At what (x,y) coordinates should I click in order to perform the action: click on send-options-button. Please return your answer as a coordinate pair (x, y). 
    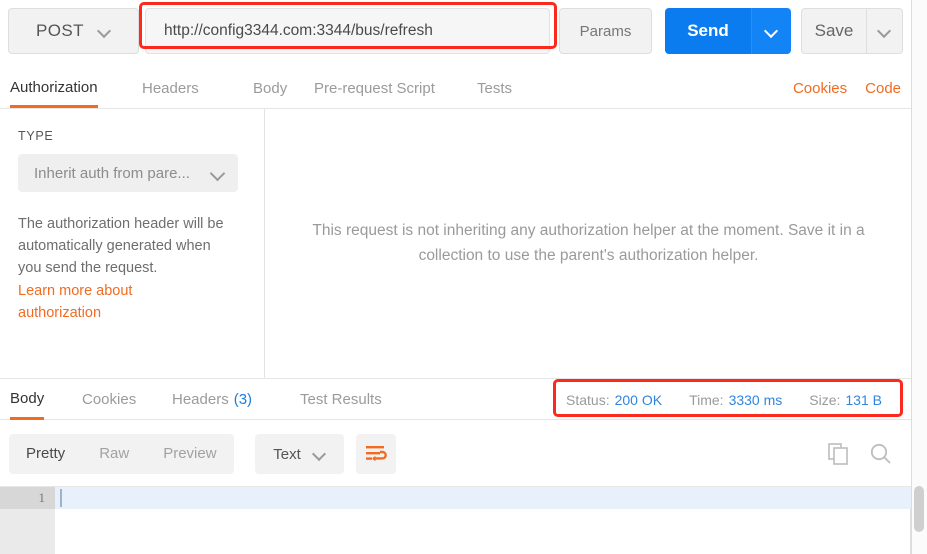
    Looking at the image, I should click on (771, 31).